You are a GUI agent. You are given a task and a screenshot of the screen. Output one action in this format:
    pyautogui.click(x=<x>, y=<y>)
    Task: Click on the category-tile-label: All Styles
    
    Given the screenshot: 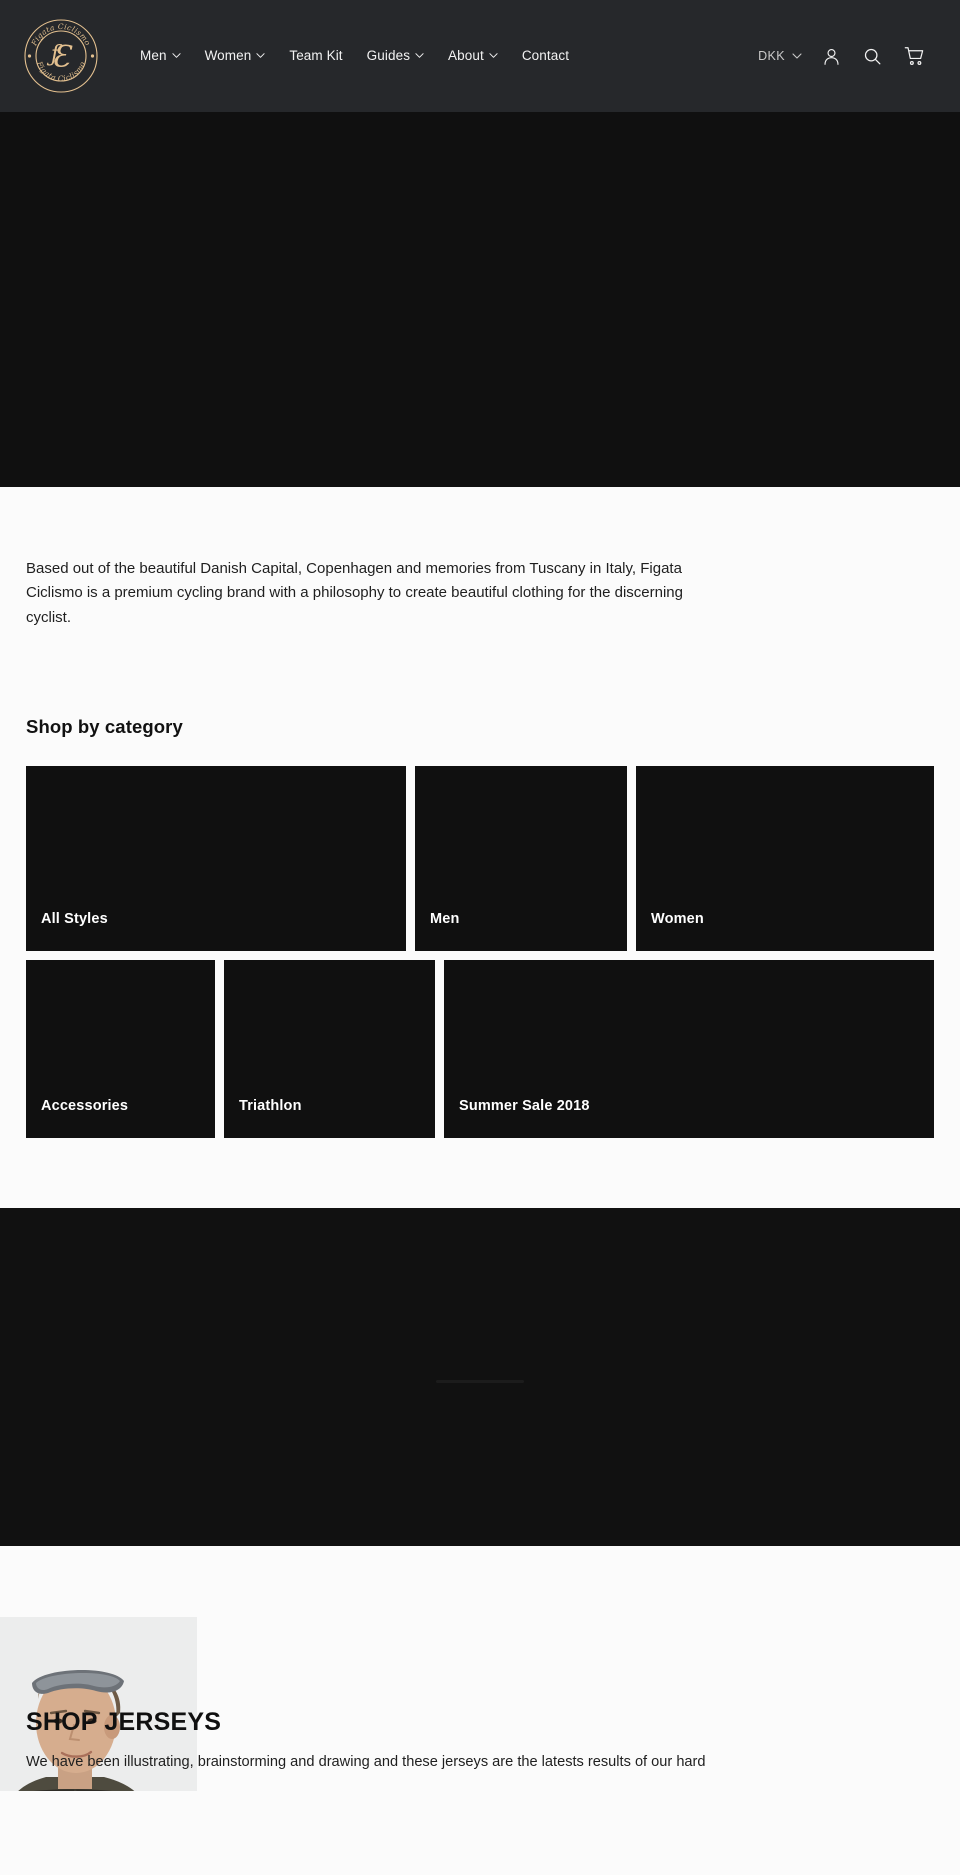 What is the action you would take?
    pyautogui.click(x=74, y=918)
    